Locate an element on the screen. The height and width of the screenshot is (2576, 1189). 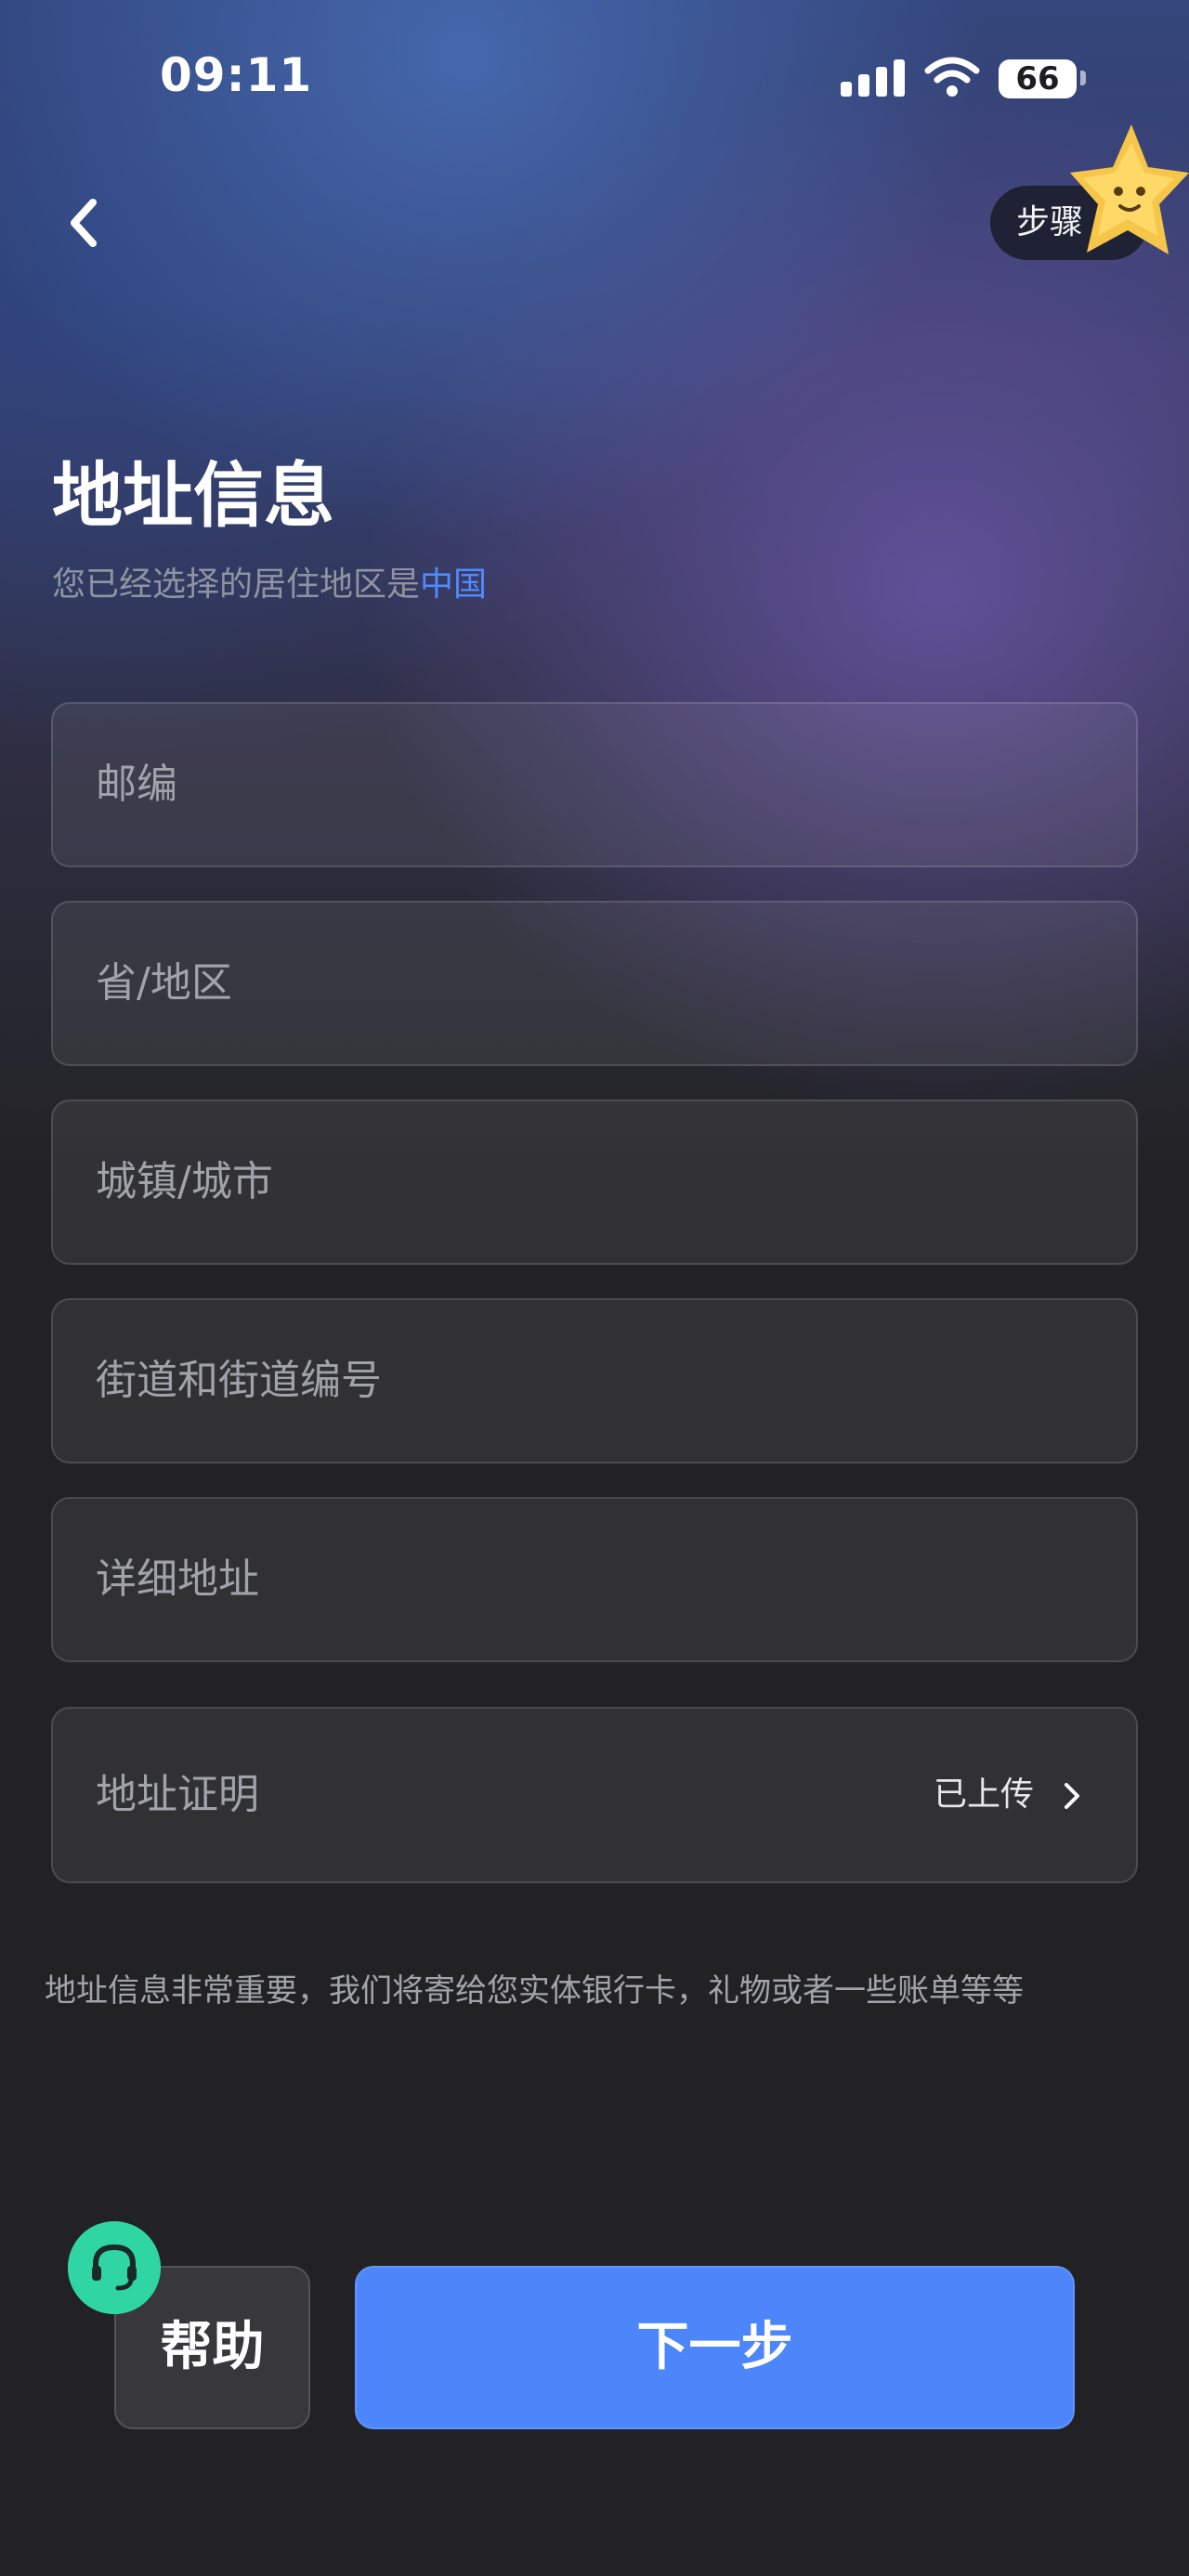
address-proof-row: 地址证明 已上传 is located at coordinates (594, 1795).